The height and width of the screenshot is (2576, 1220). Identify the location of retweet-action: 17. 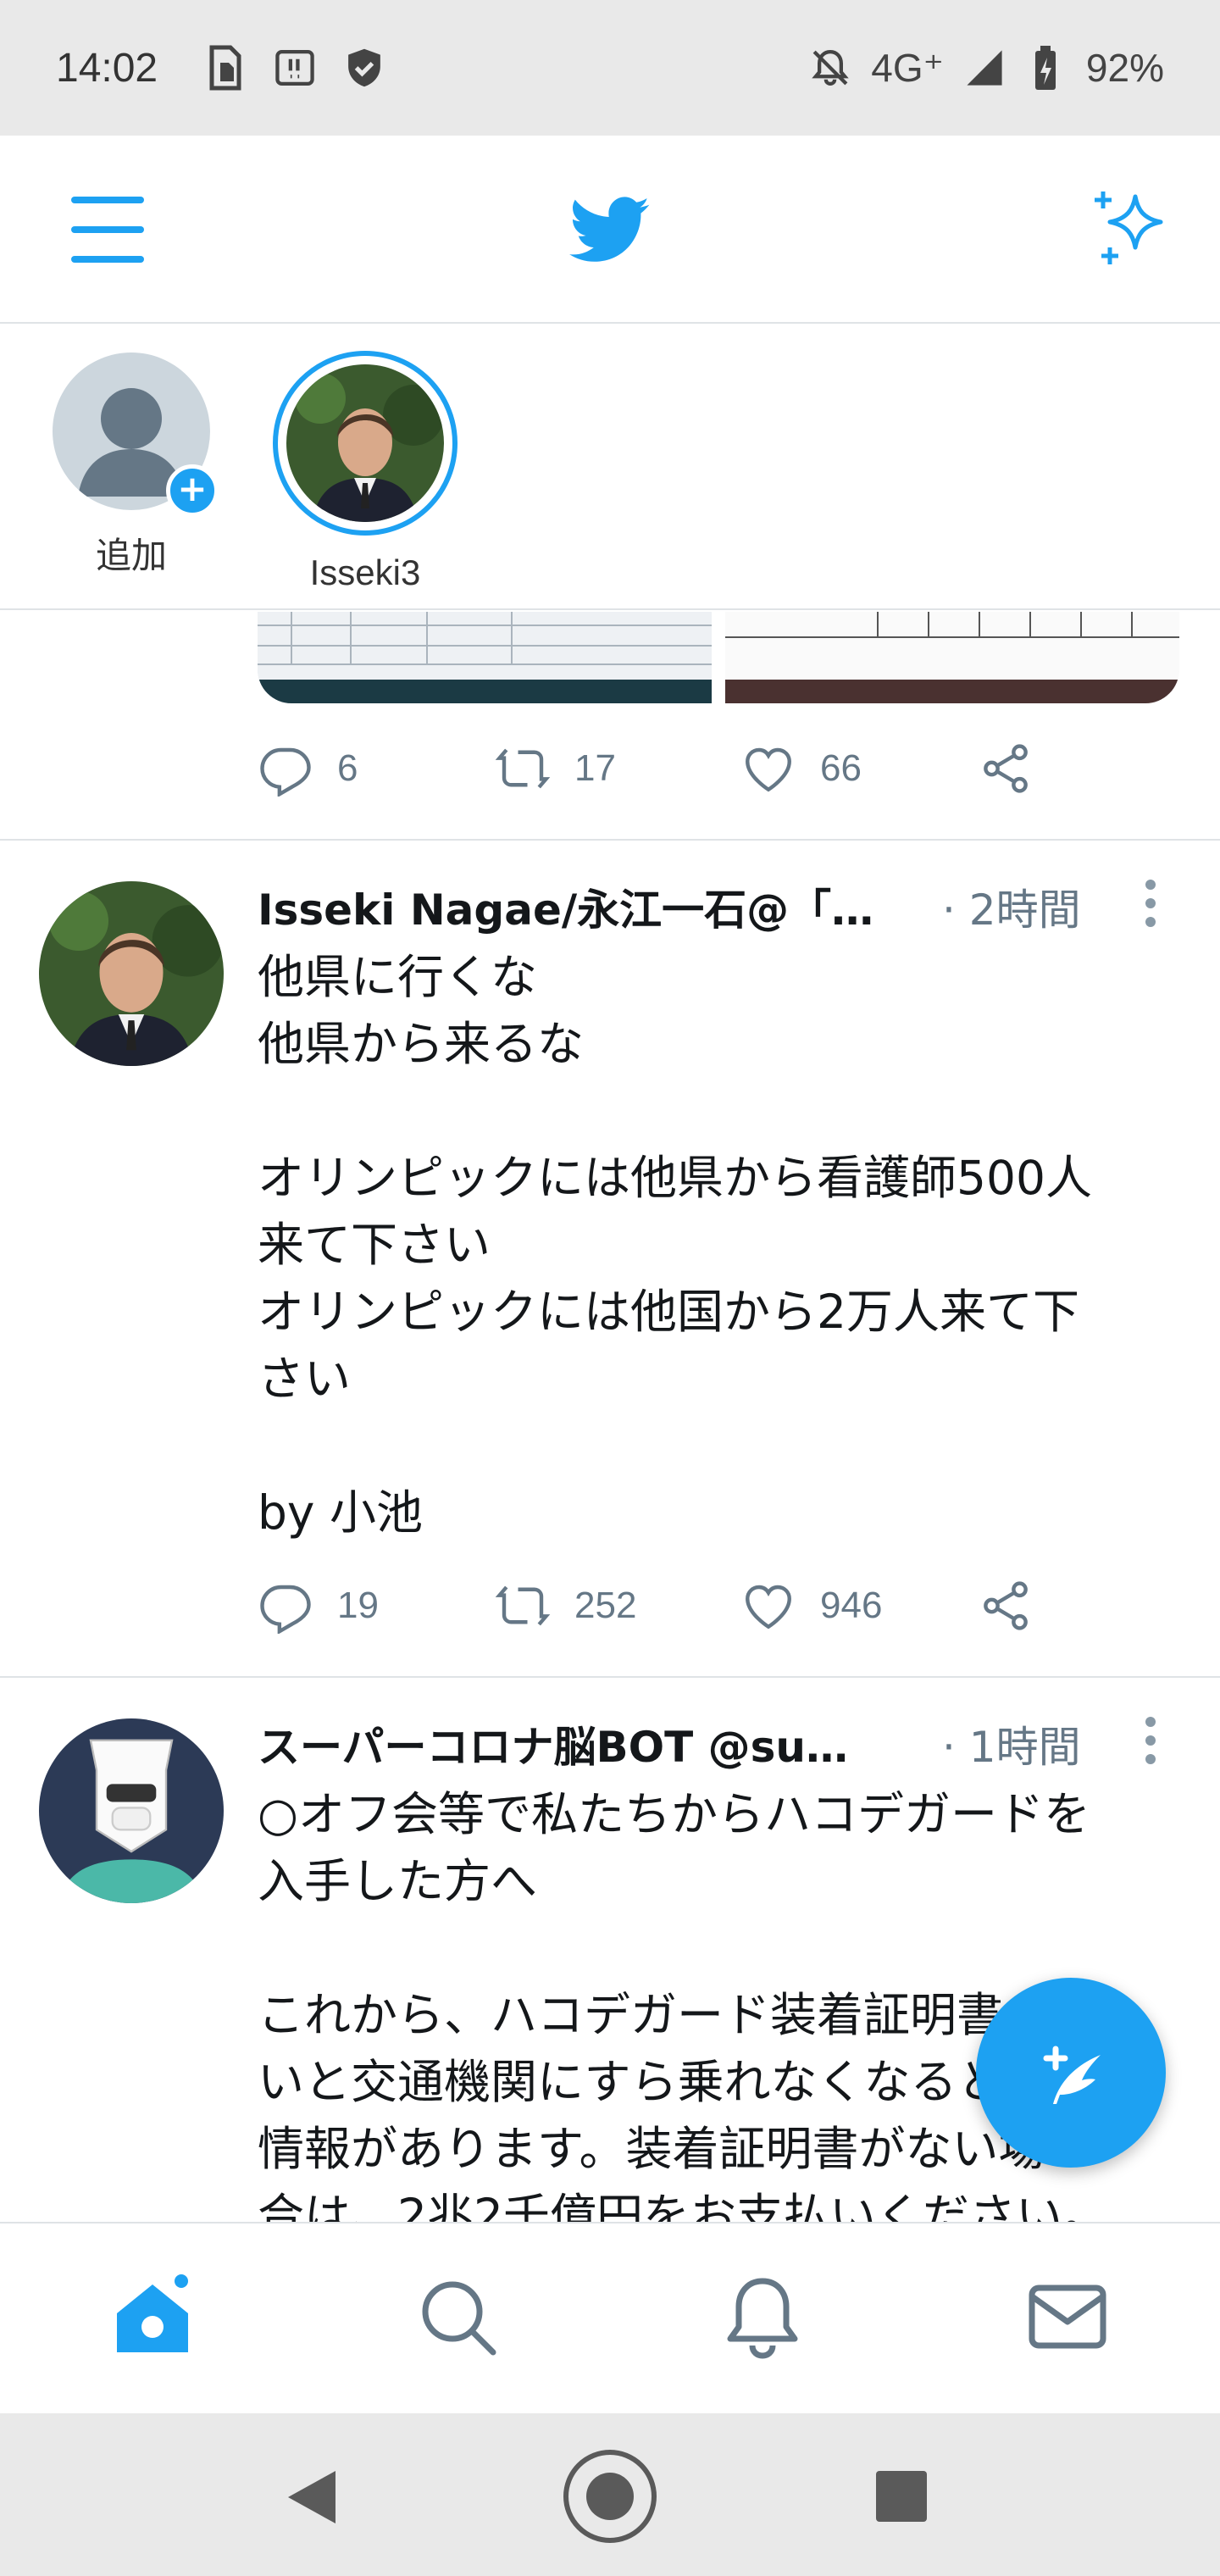
(555, 769).